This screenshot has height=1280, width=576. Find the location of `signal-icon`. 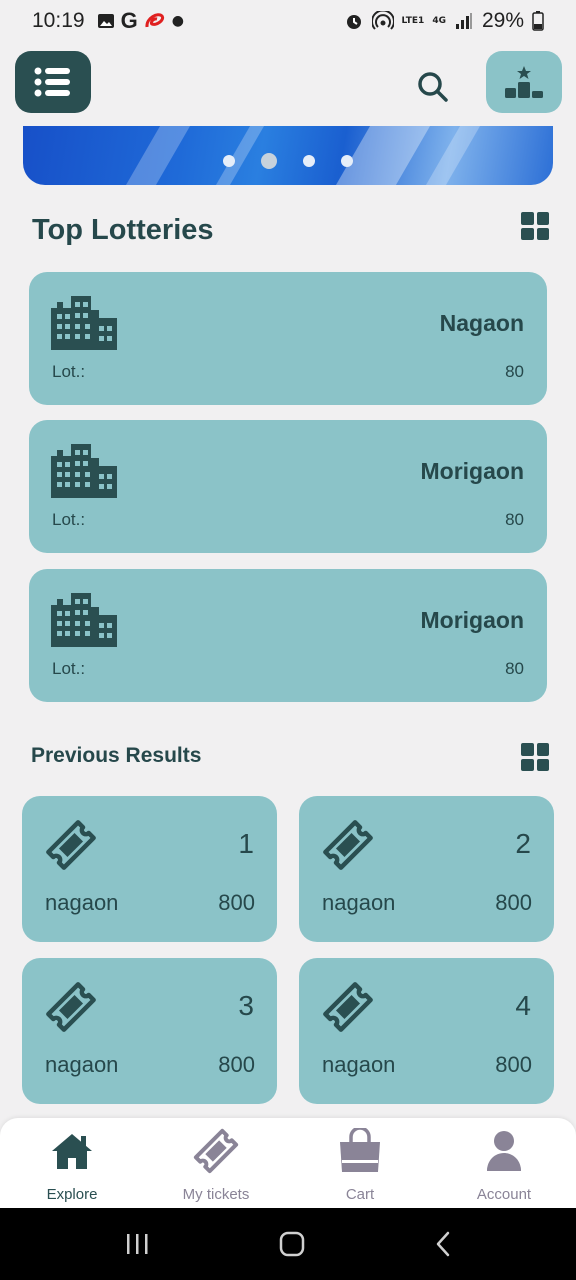

signal-icon is located at coordinates (463, 21).